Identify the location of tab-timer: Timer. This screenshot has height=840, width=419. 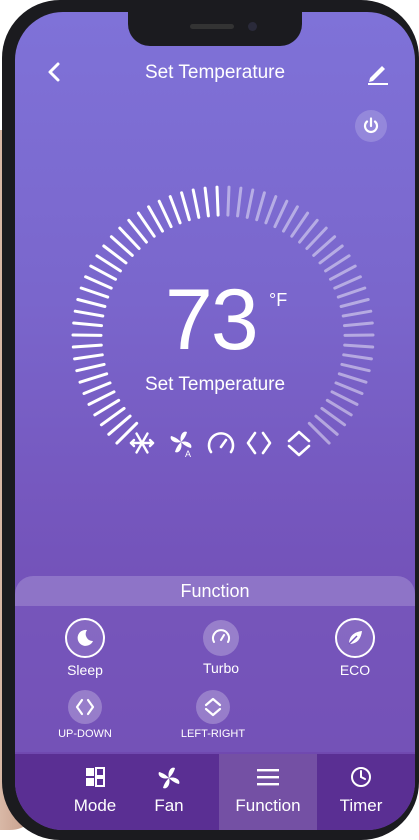
(361, 792).